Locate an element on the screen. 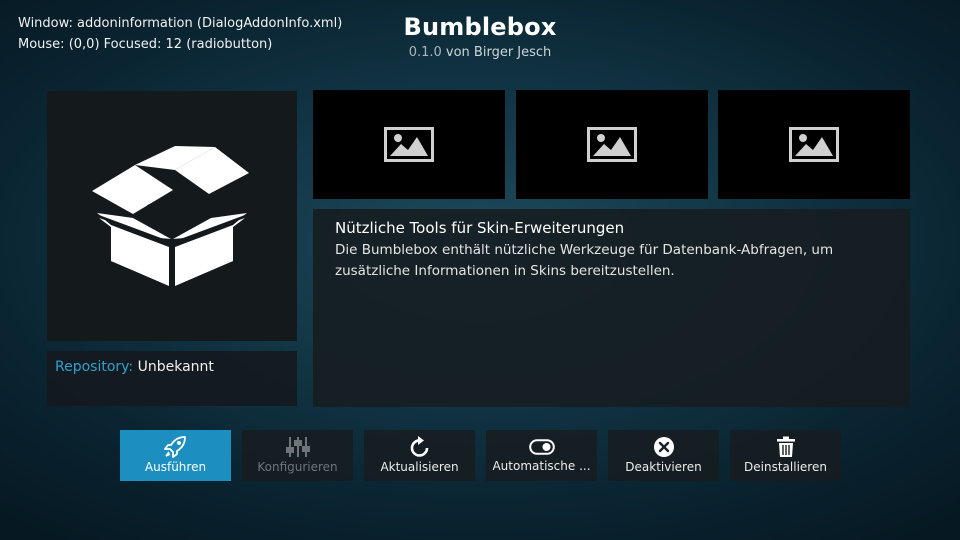 The height and width of the screenshot is (540, 960). disable-button: Deaktivieren is located at coordinates (663, 455).